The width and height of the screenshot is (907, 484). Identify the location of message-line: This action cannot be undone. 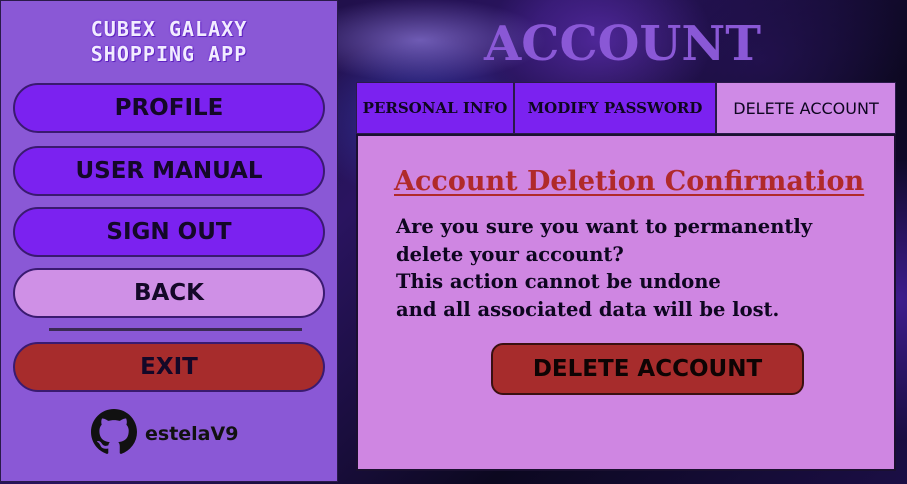
(558, 281).